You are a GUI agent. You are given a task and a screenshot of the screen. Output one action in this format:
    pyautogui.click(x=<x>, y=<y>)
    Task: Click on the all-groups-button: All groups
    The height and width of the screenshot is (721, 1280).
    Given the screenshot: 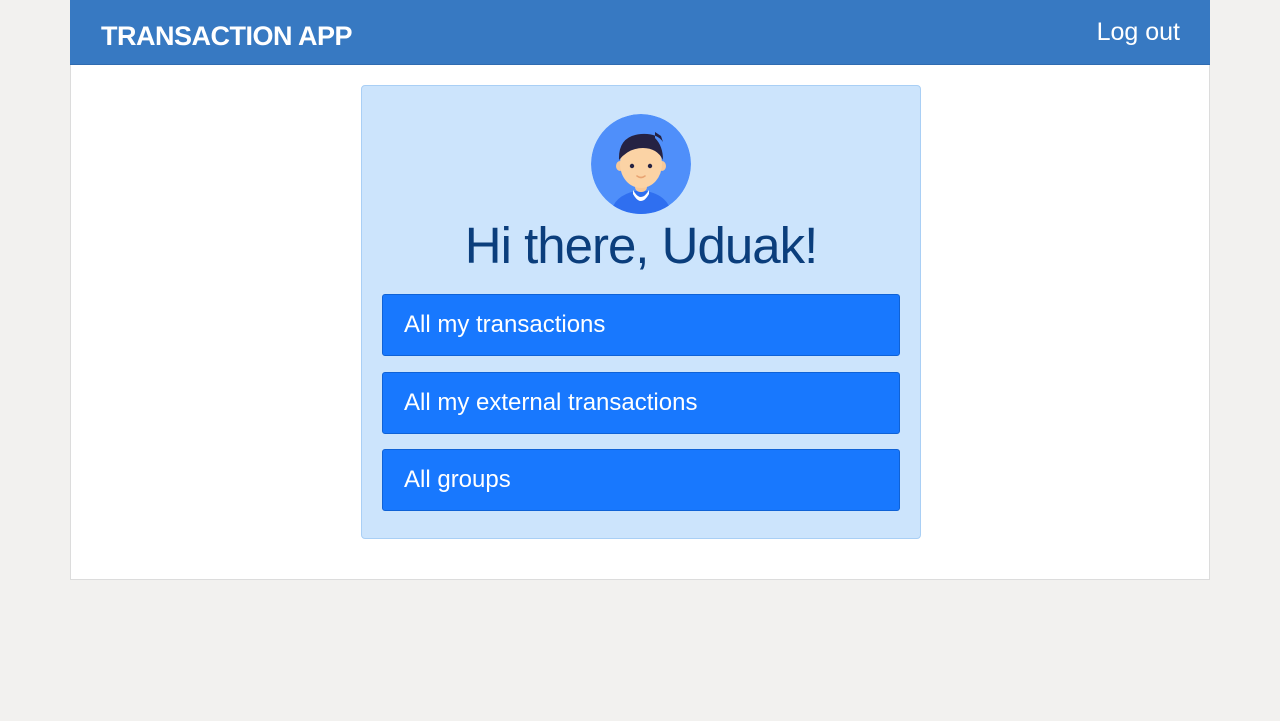 What is the action you would take?
    pyautogui.click(x=641, y=480)
    